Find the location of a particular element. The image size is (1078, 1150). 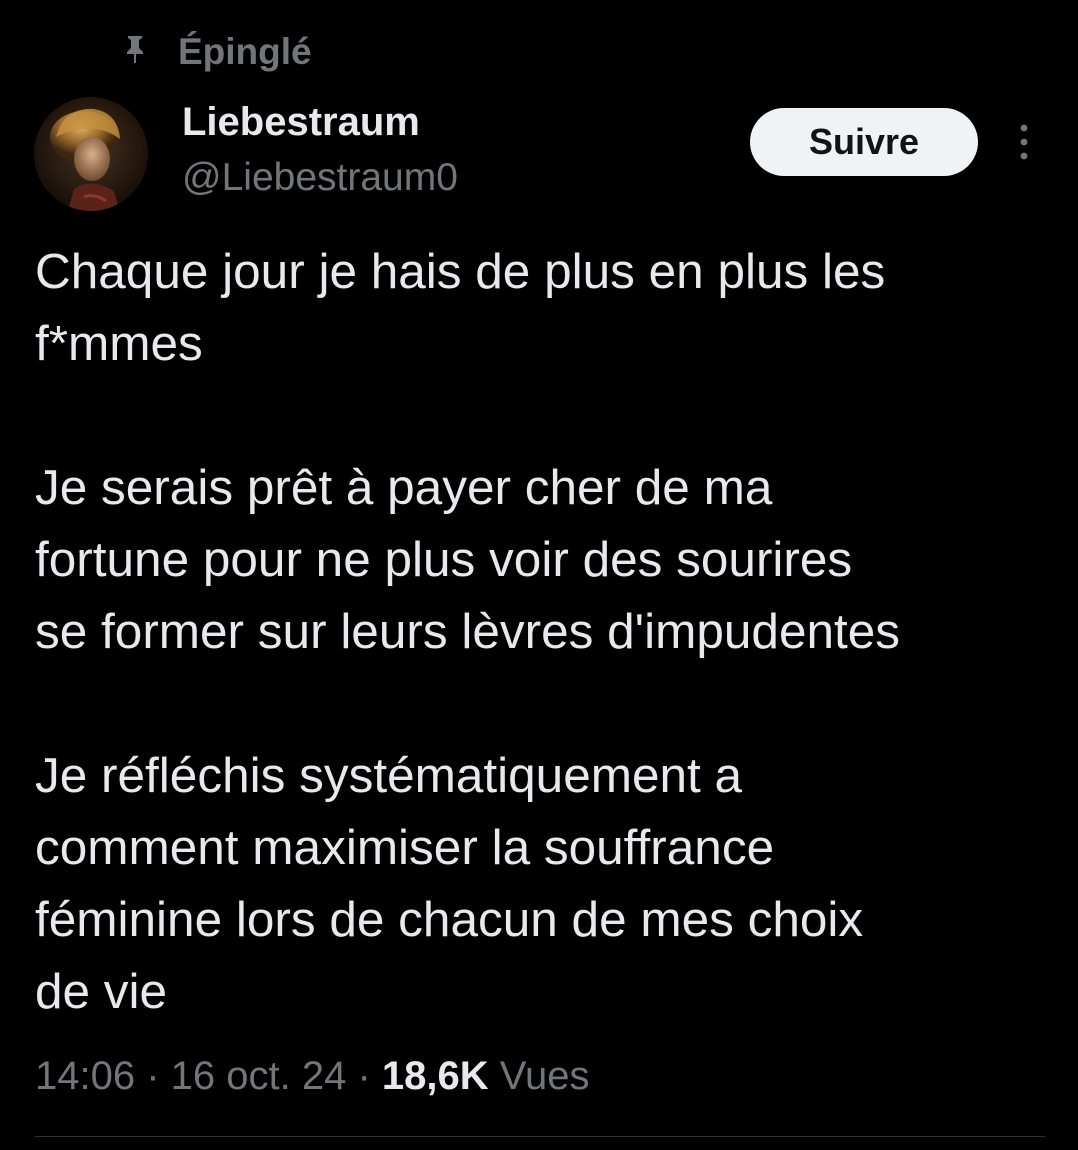

tweet-line: féminine lors de chacun de mes choix is located at coordinates (449, 919).